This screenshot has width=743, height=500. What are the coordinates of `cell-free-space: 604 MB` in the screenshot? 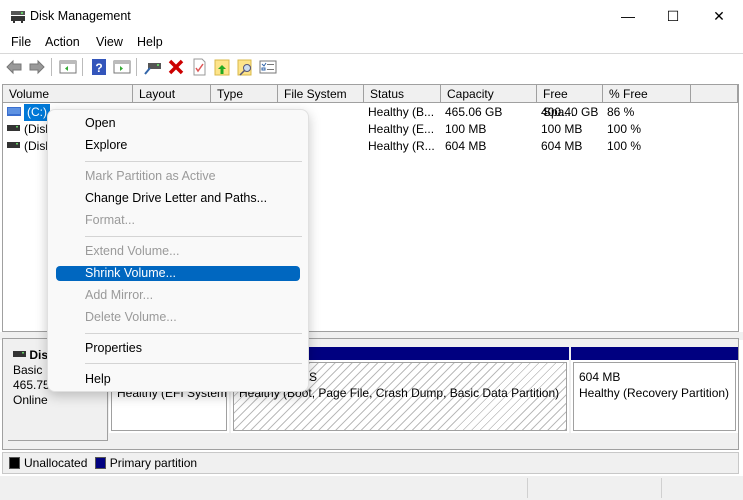 It's located at (562, 146).